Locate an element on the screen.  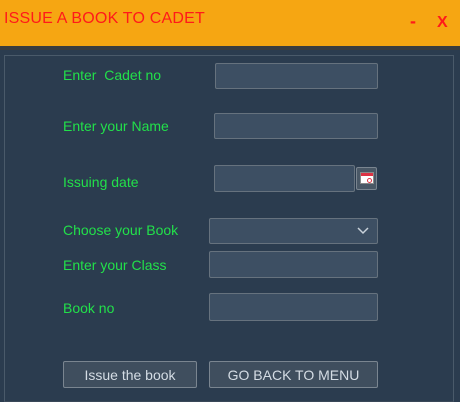
calendar-icon is located at coordinates (367, 178).